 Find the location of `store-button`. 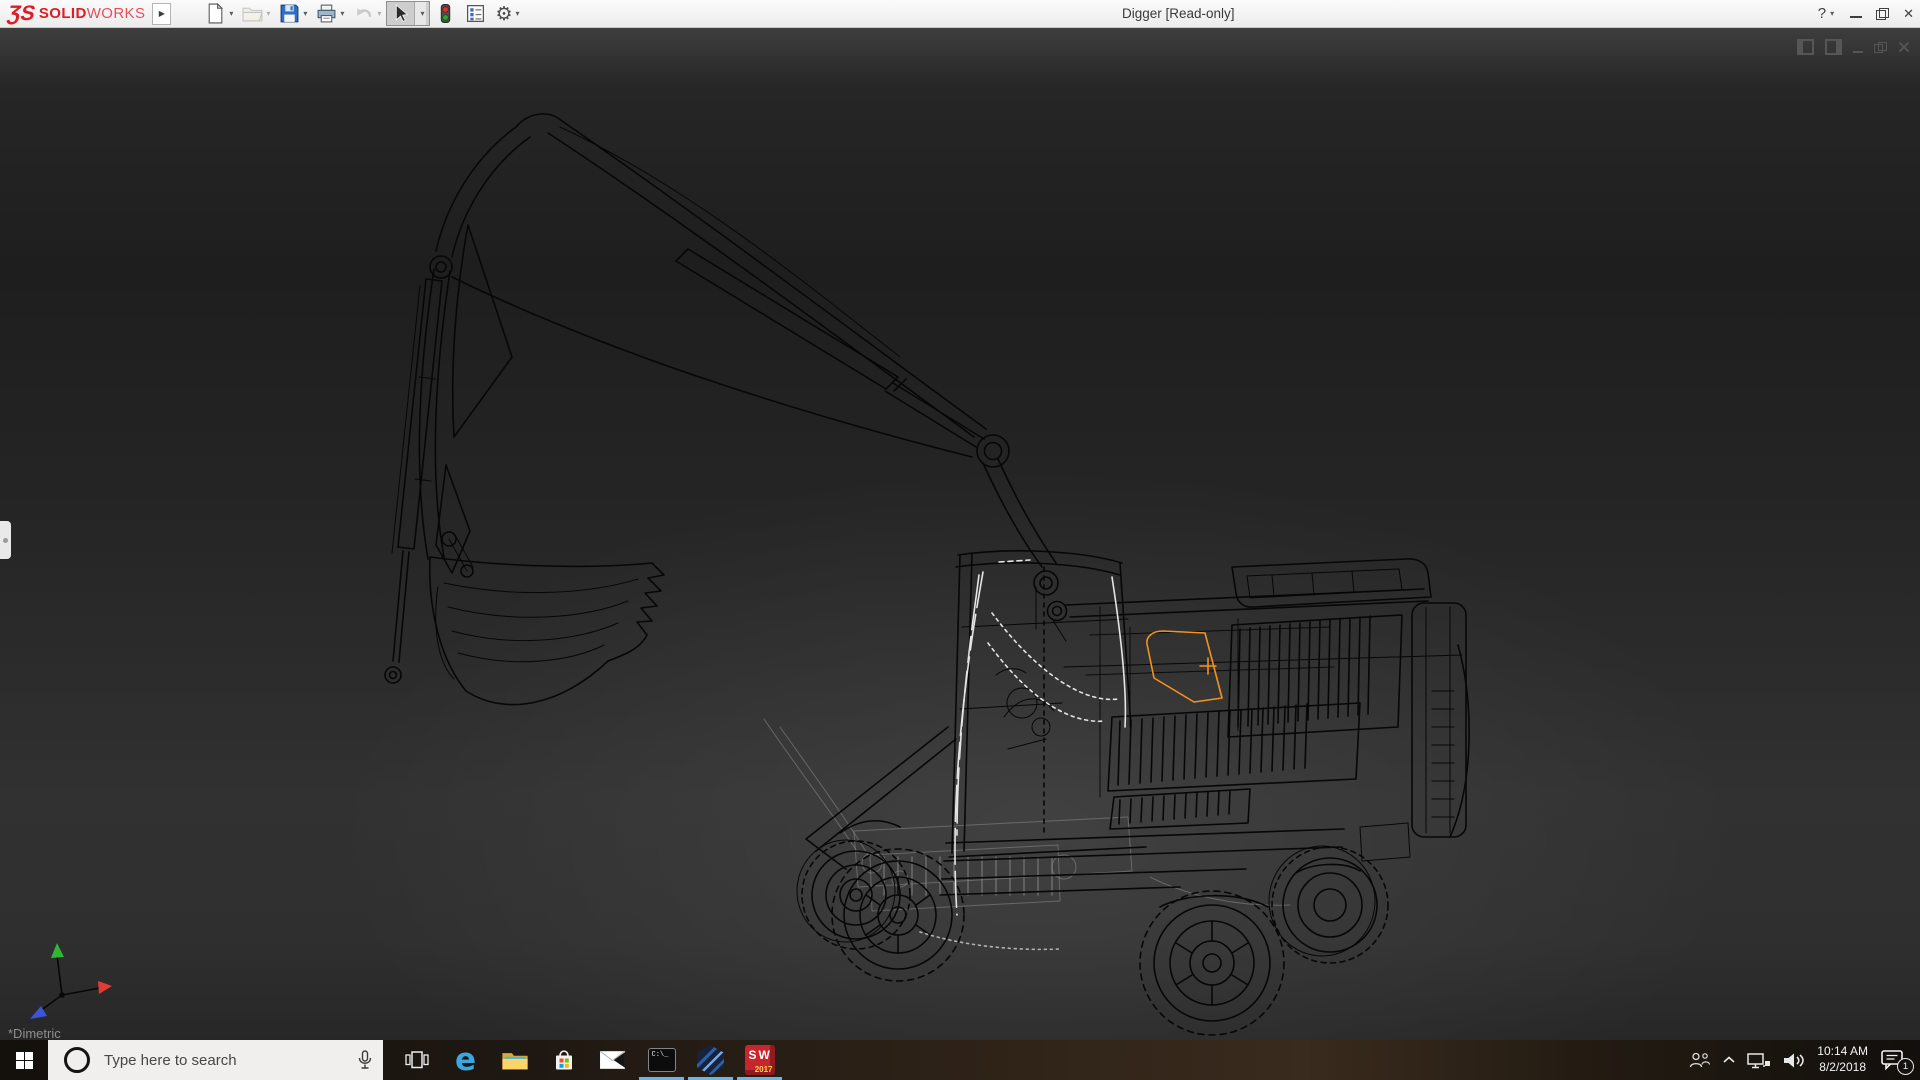

store-button is located at coordinates (563, 1060).